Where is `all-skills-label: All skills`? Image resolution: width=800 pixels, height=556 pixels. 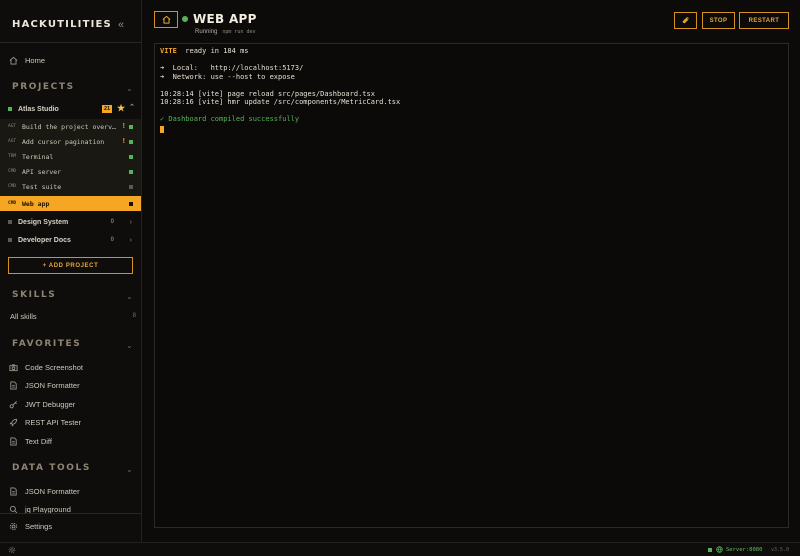 all-skills-label: All skills is located at coordinates (23, 316).